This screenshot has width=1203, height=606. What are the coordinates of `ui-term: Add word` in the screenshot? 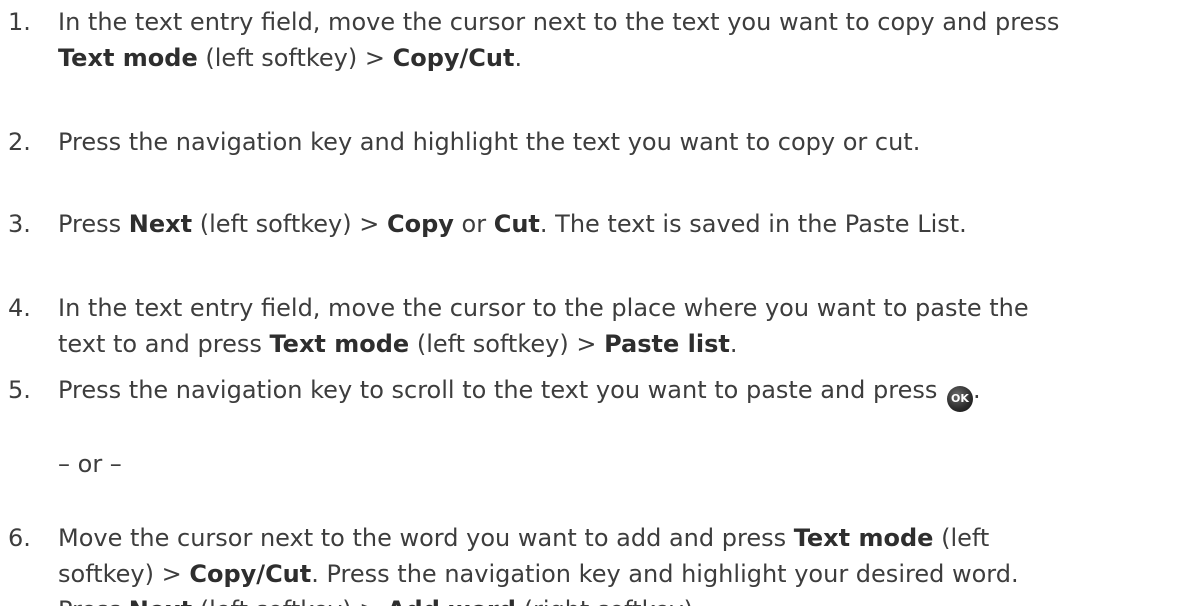 It's located at (451, 601).